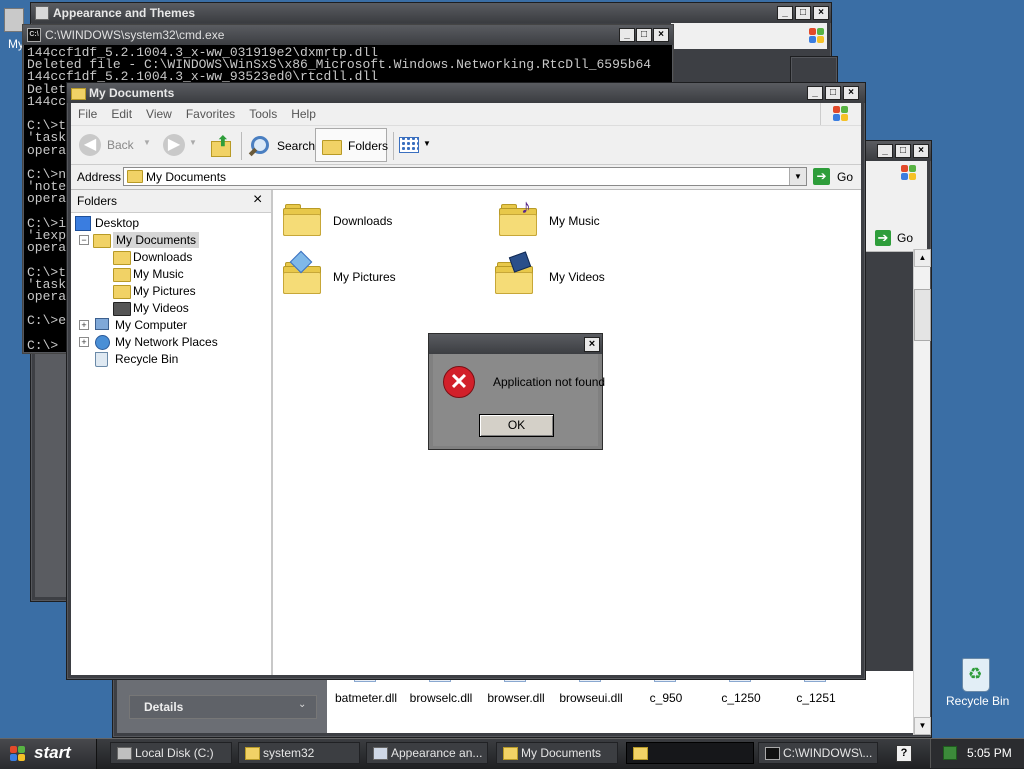 Image resolution: width=1024 pixels, height=769 pixels. I want to click on scroll-thumb, so click(922, 315).